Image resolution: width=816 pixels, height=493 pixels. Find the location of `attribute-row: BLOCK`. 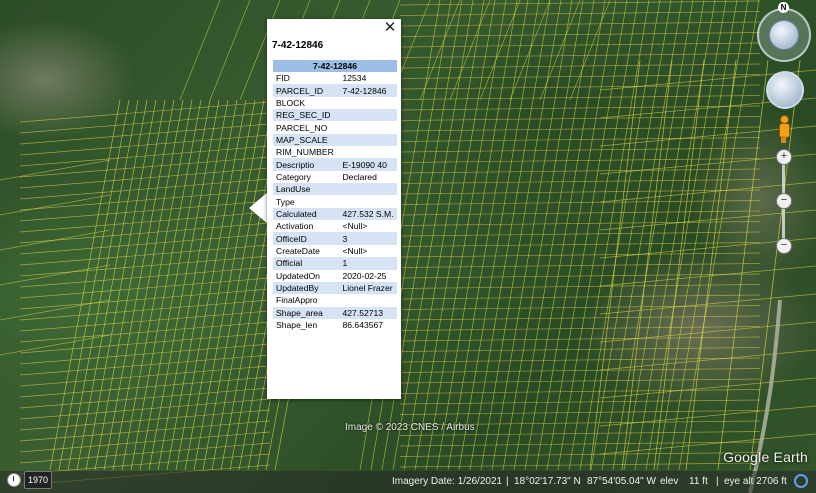

attribute-row: BLOCK is located at coordinates (335, 103).